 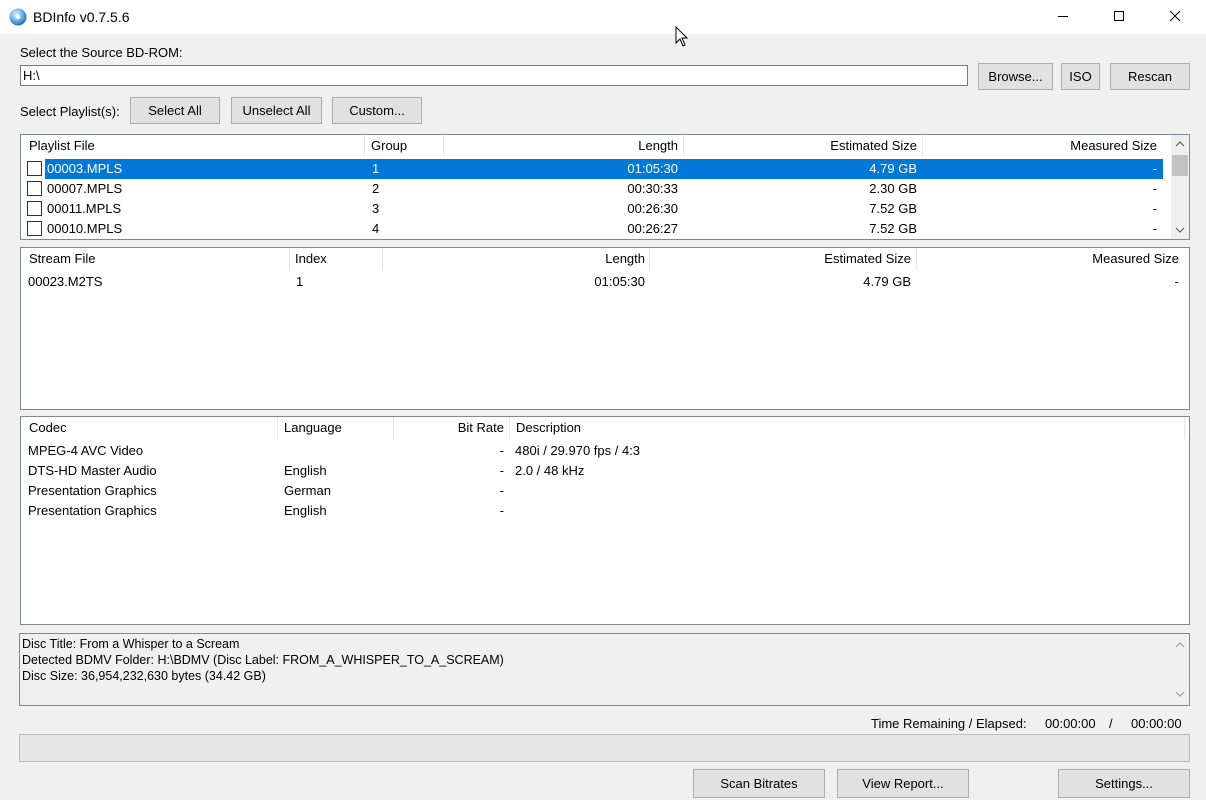 What do you see at coordinates (578, 450) in the screenshot?
I see `description-cell: 480i / 29.970 fps / 4:3` at bounding box center [578, 450].